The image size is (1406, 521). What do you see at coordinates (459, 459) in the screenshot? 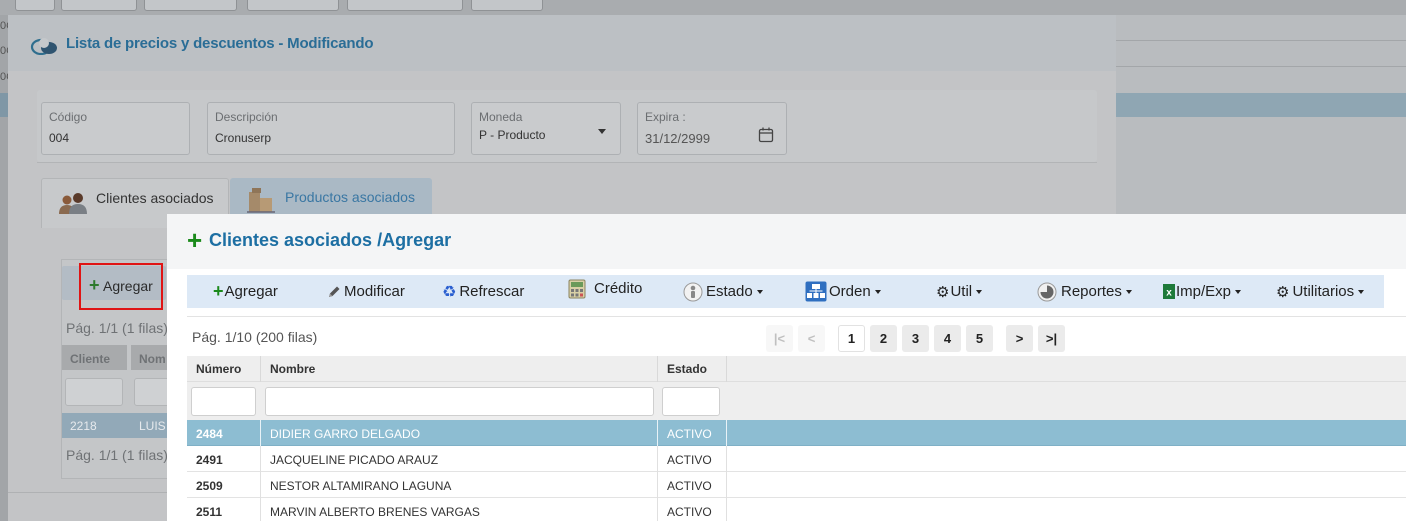
I see `cell-nombre: JACQUELINE PICADO ARAUZ` at bounding box center [459, 459].